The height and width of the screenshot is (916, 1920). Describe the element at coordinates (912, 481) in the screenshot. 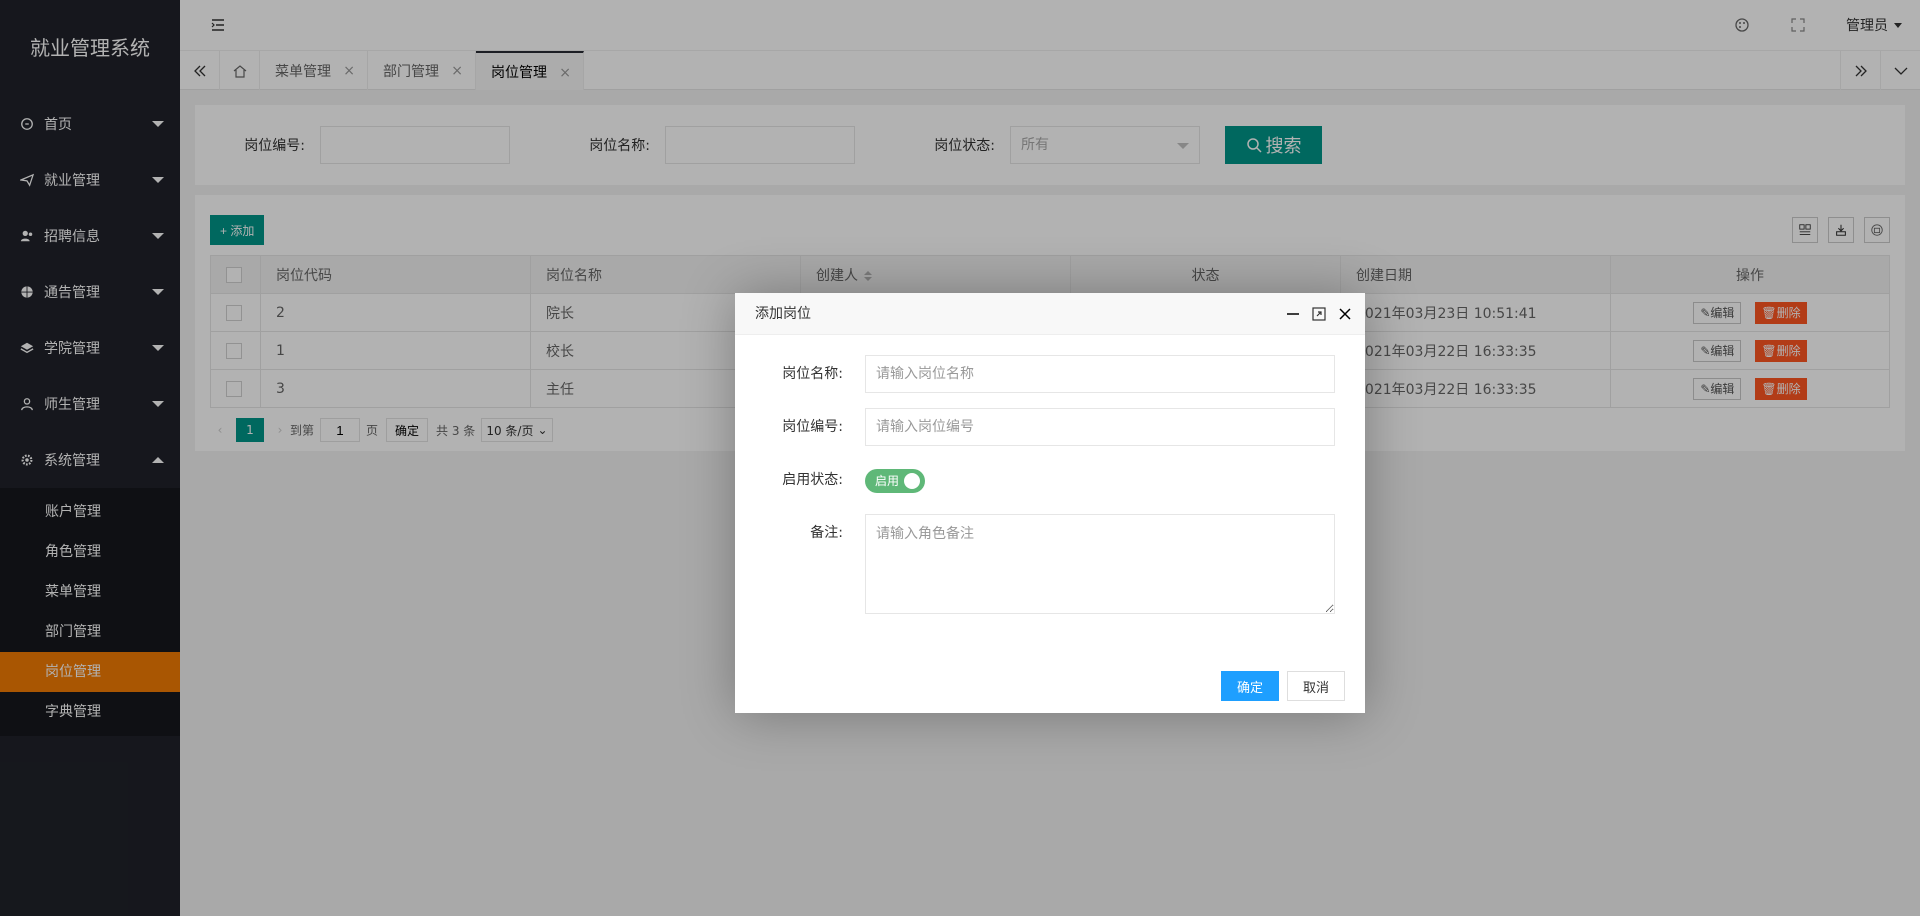

I see `toggle-knob` at that location.